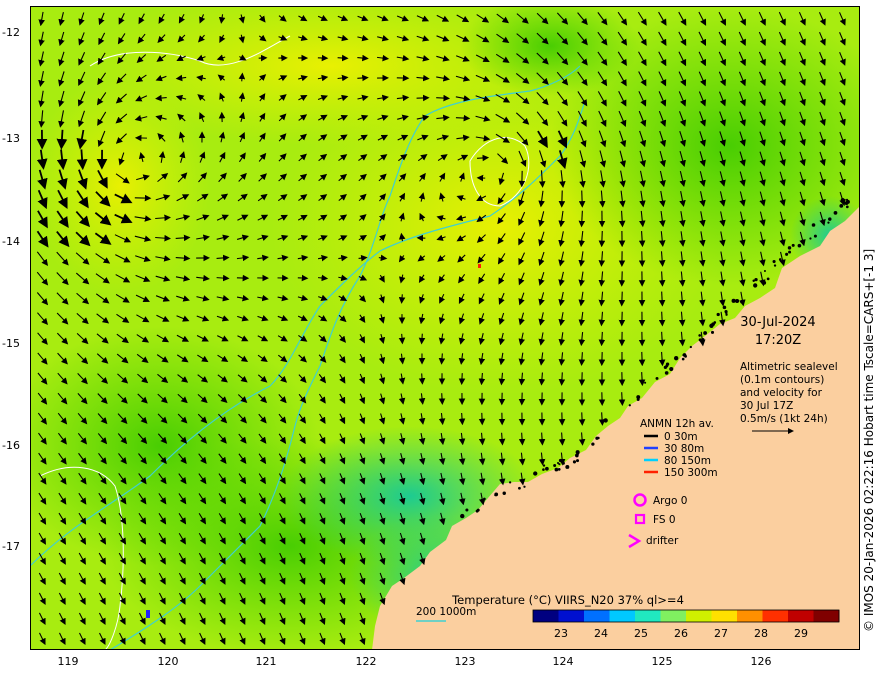 The height and width of the screenshot is (680, 880). I want to click on argo-label: Argo 0, so click(670, 501).